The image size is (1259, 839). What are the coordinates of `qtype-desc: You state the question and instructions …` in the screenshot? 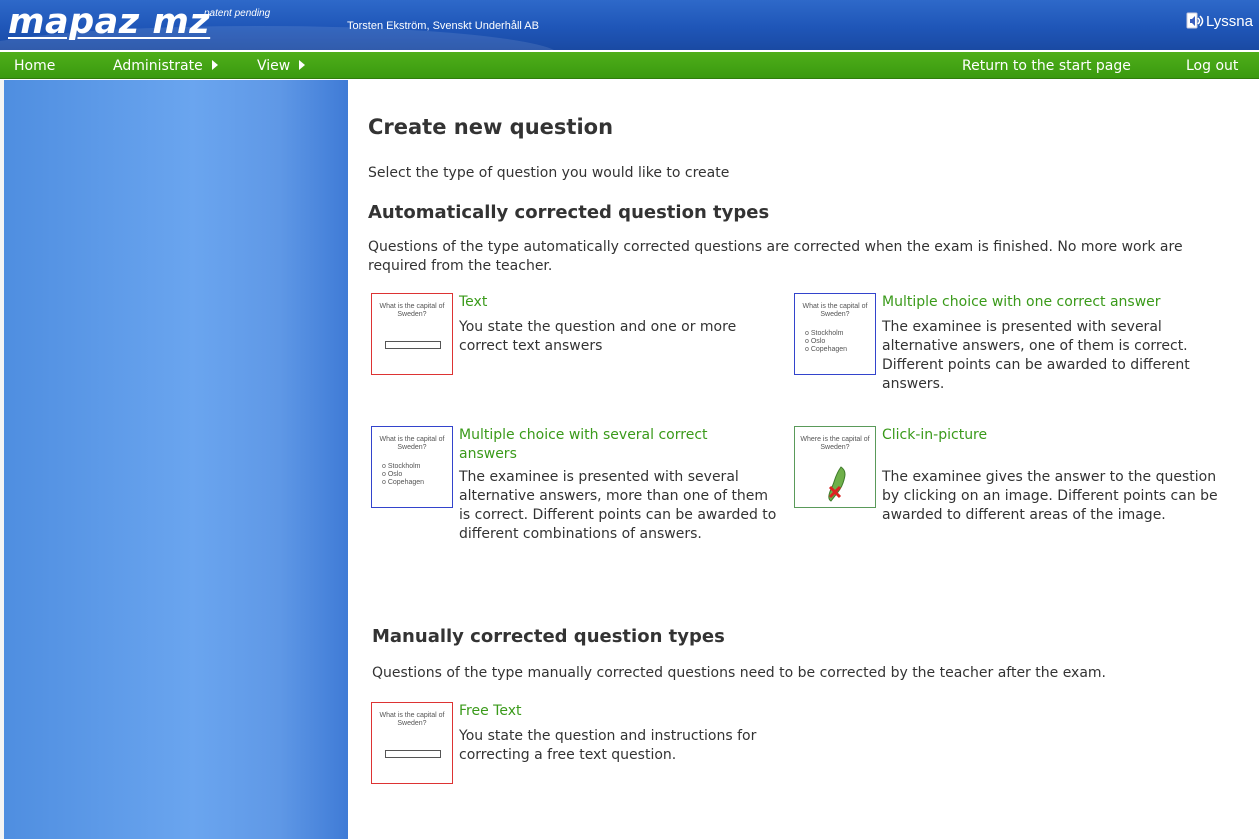 It's located at (608, 745).